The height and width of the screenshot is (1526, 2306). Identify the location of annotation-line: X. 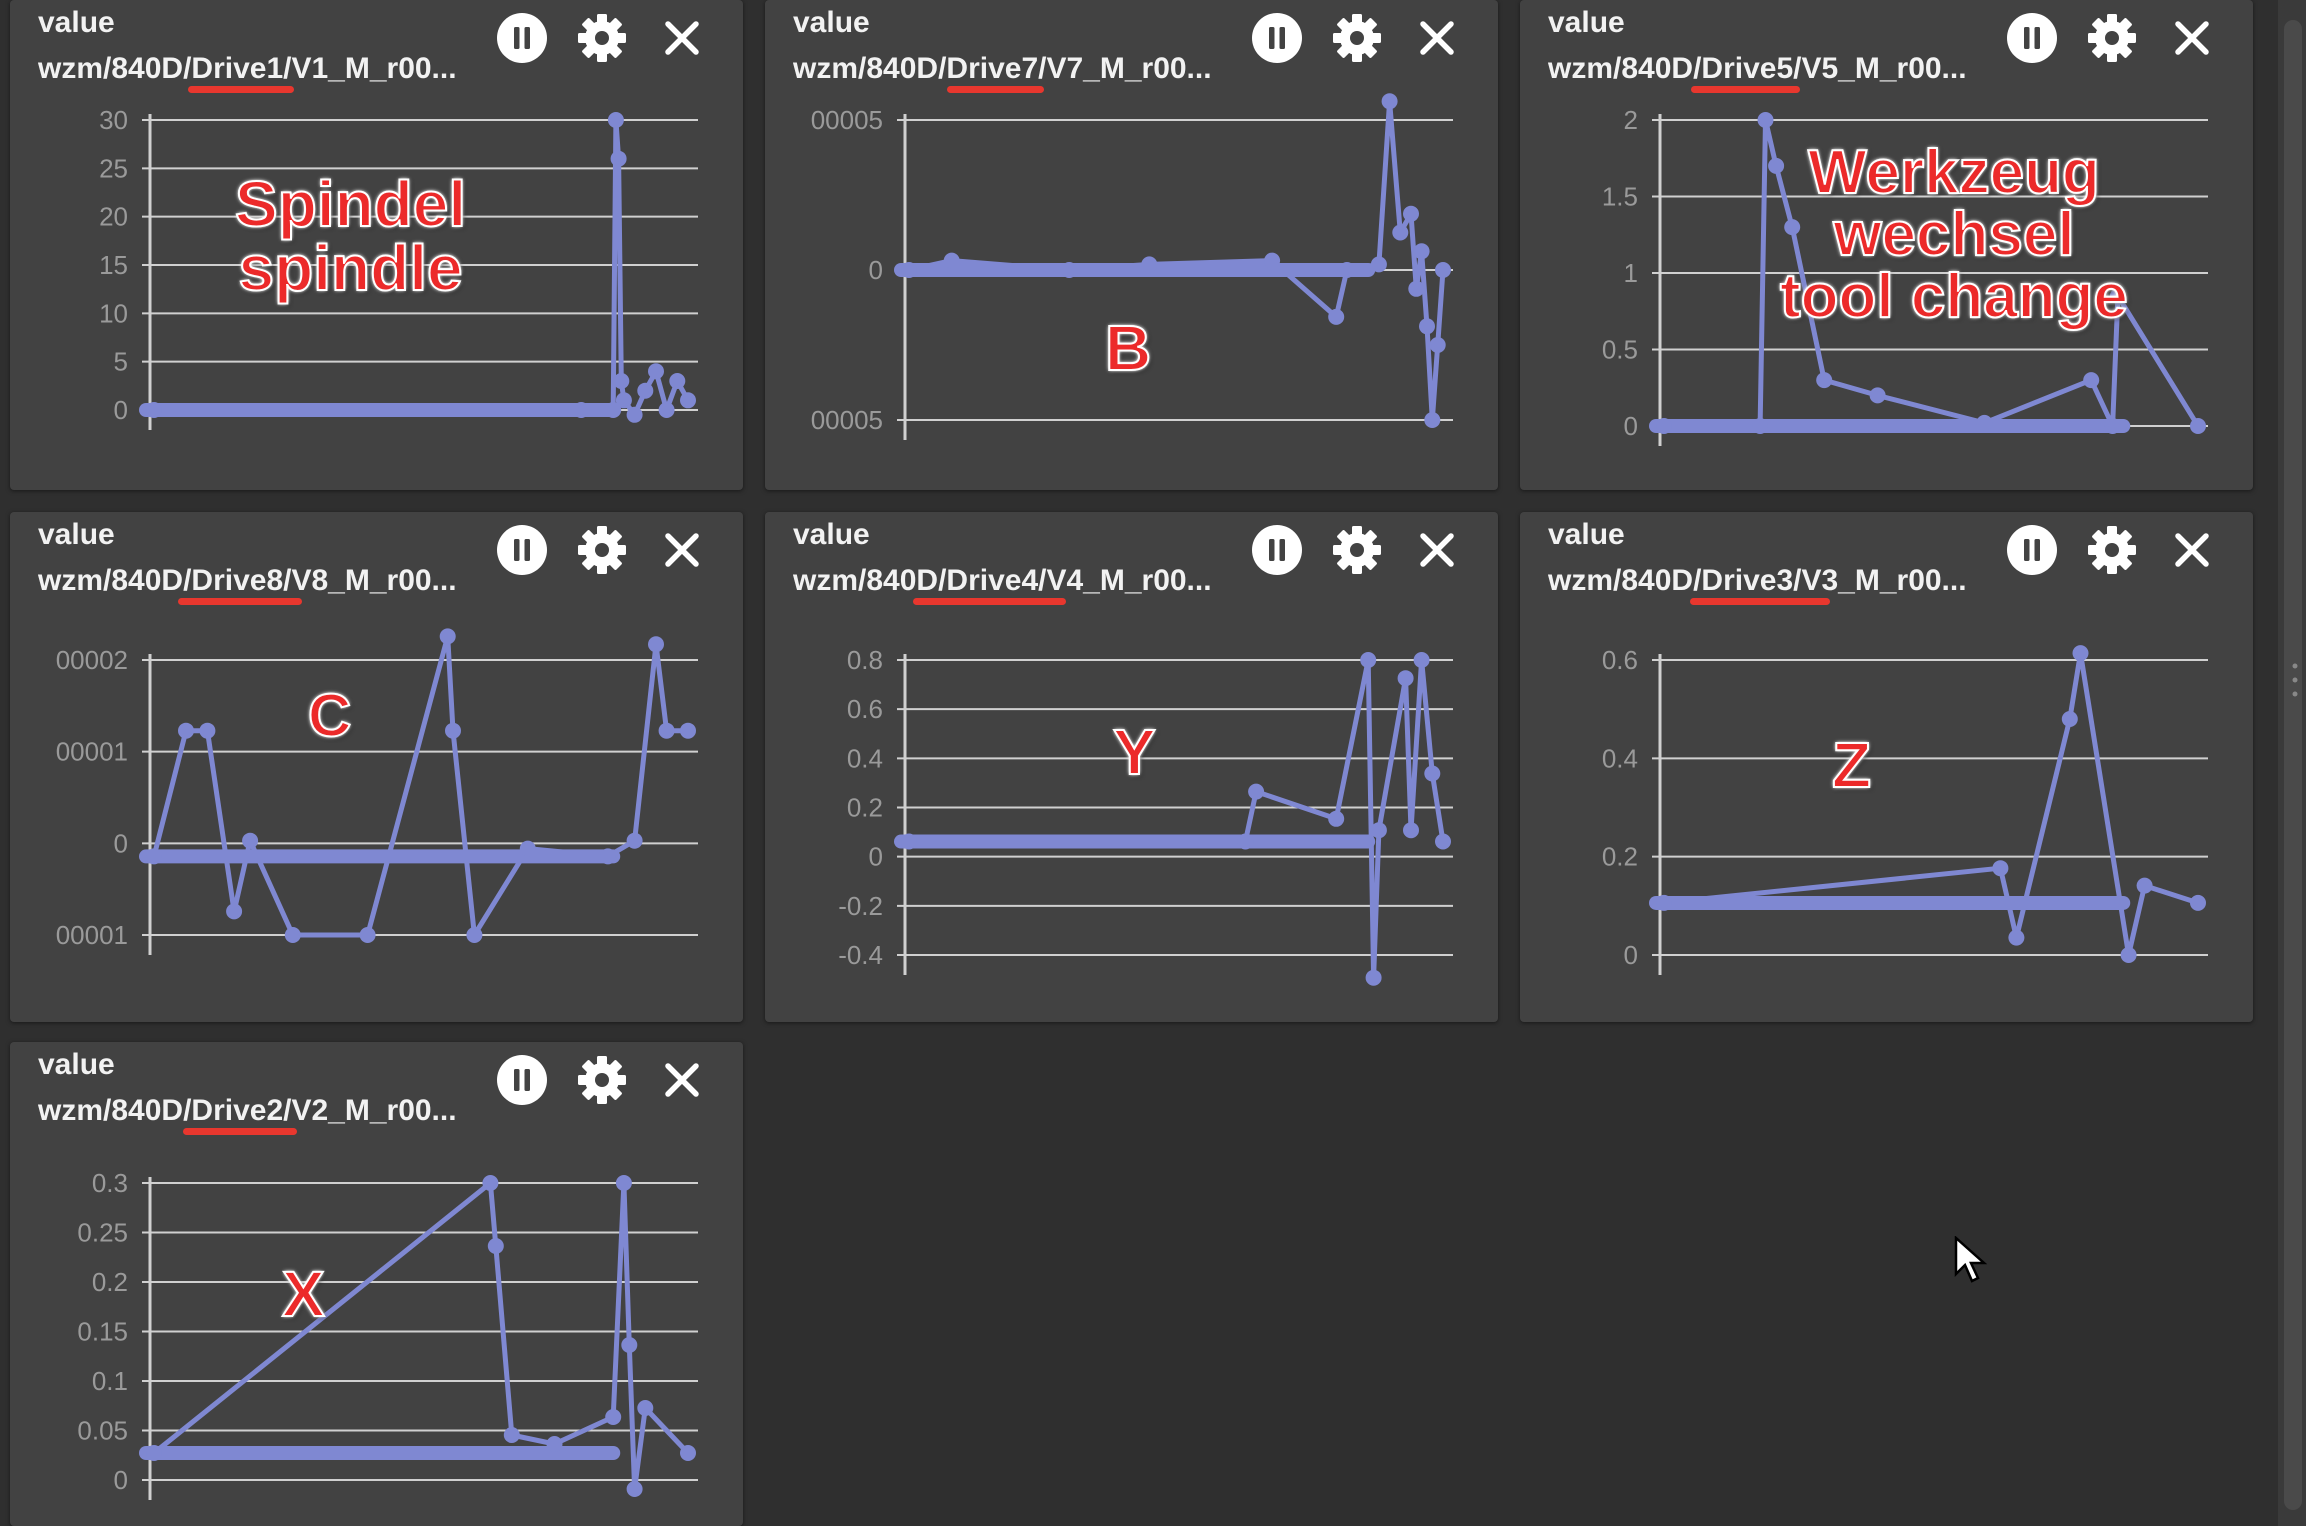
(303, 1294).